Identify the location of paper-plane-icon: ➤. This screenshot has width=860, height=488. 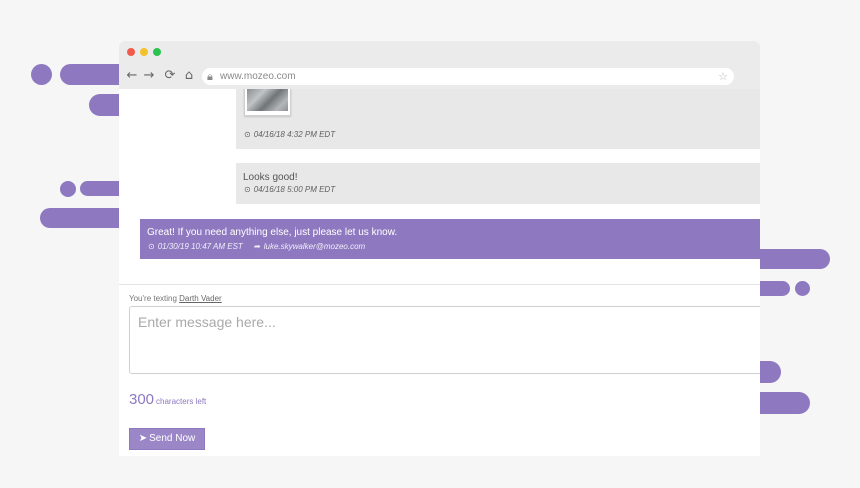
(143, 438).